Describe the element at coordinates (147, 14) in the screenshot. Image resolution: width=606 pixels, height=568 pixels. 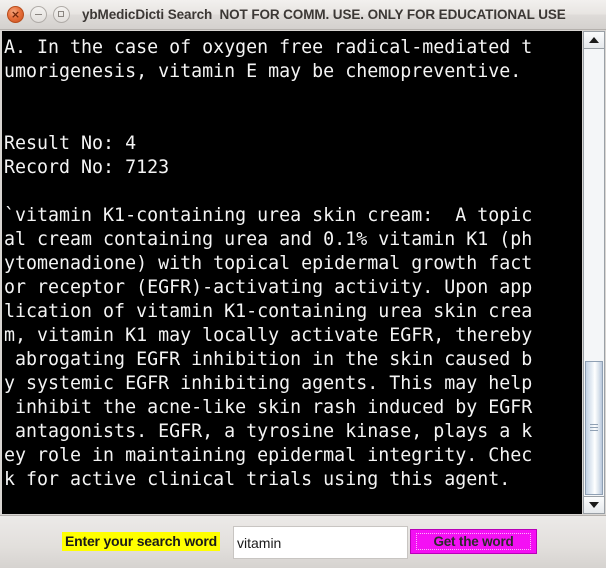
I see `window-title-app: ybMedicDicti Search` at that location.